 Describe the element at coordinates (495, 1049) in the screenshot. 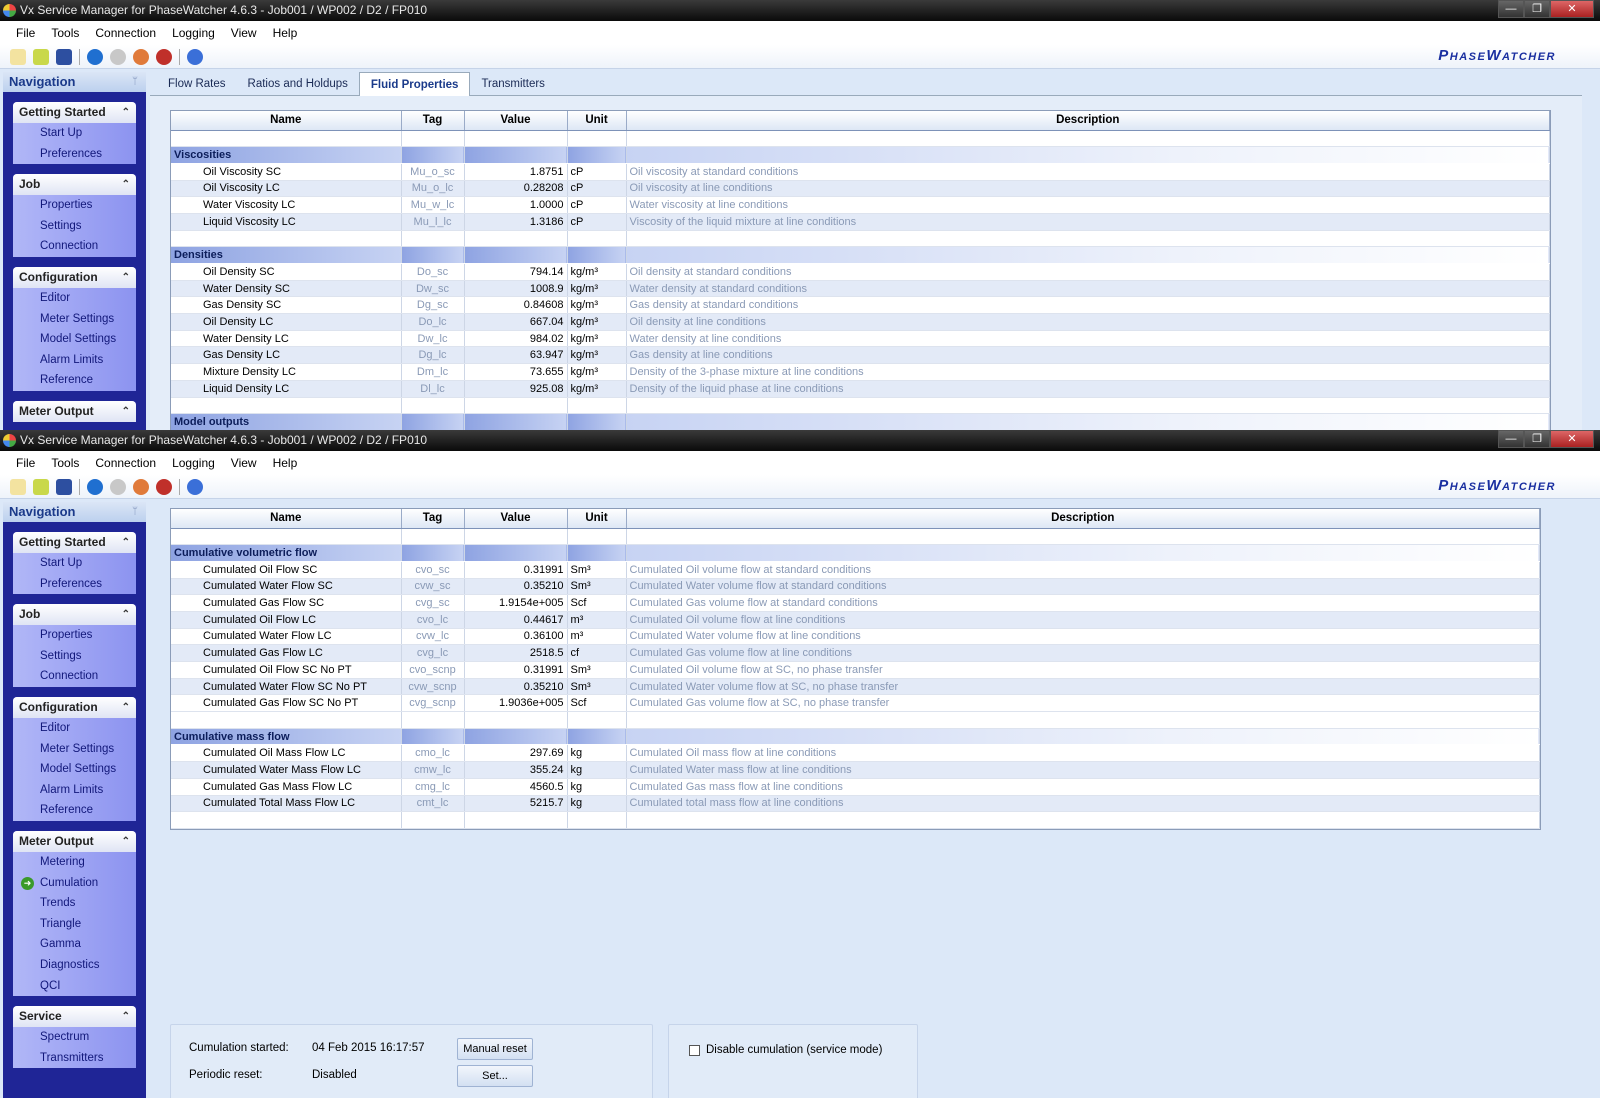

I see `manual-reset-button: Manual reset` at that location.